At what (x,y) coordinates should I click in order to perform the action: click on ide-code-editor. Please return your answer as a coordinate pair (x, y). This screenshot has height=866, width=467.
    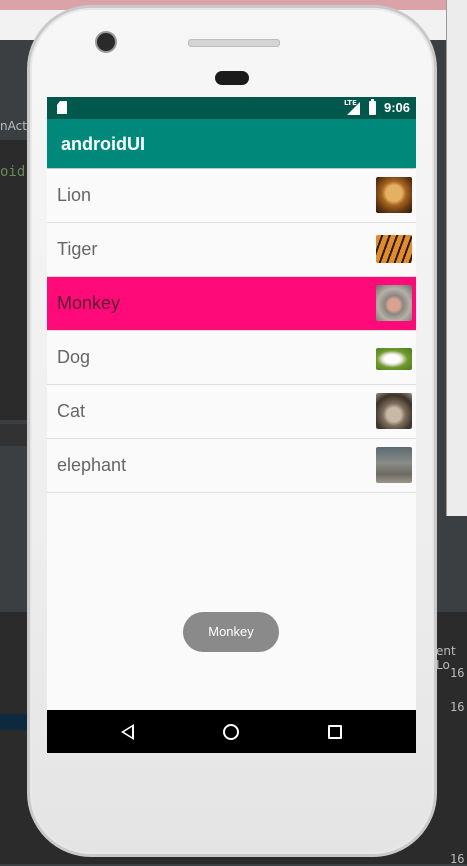
    Looking at the image, I should click on (15, 280).